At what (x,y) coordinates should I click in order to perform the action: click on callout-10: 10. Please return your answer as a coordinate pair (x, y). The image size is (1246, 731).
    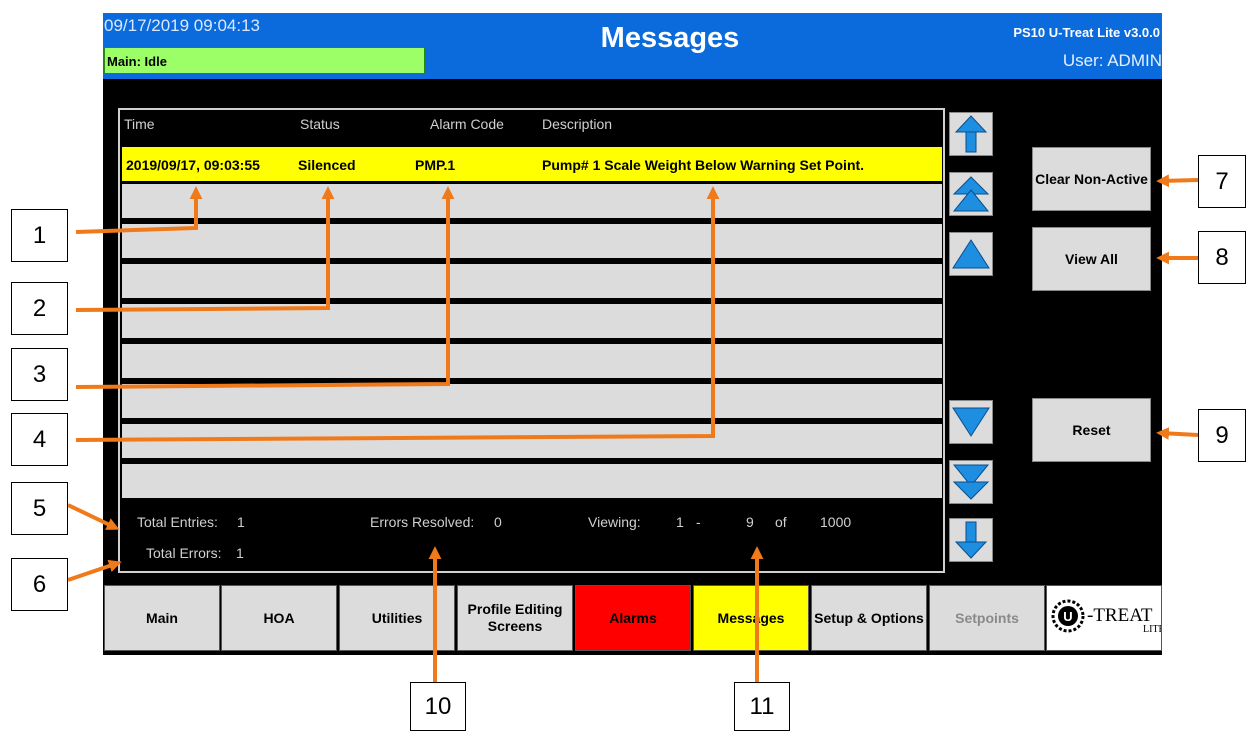
    Looking at the image, I should click on (438, 706).